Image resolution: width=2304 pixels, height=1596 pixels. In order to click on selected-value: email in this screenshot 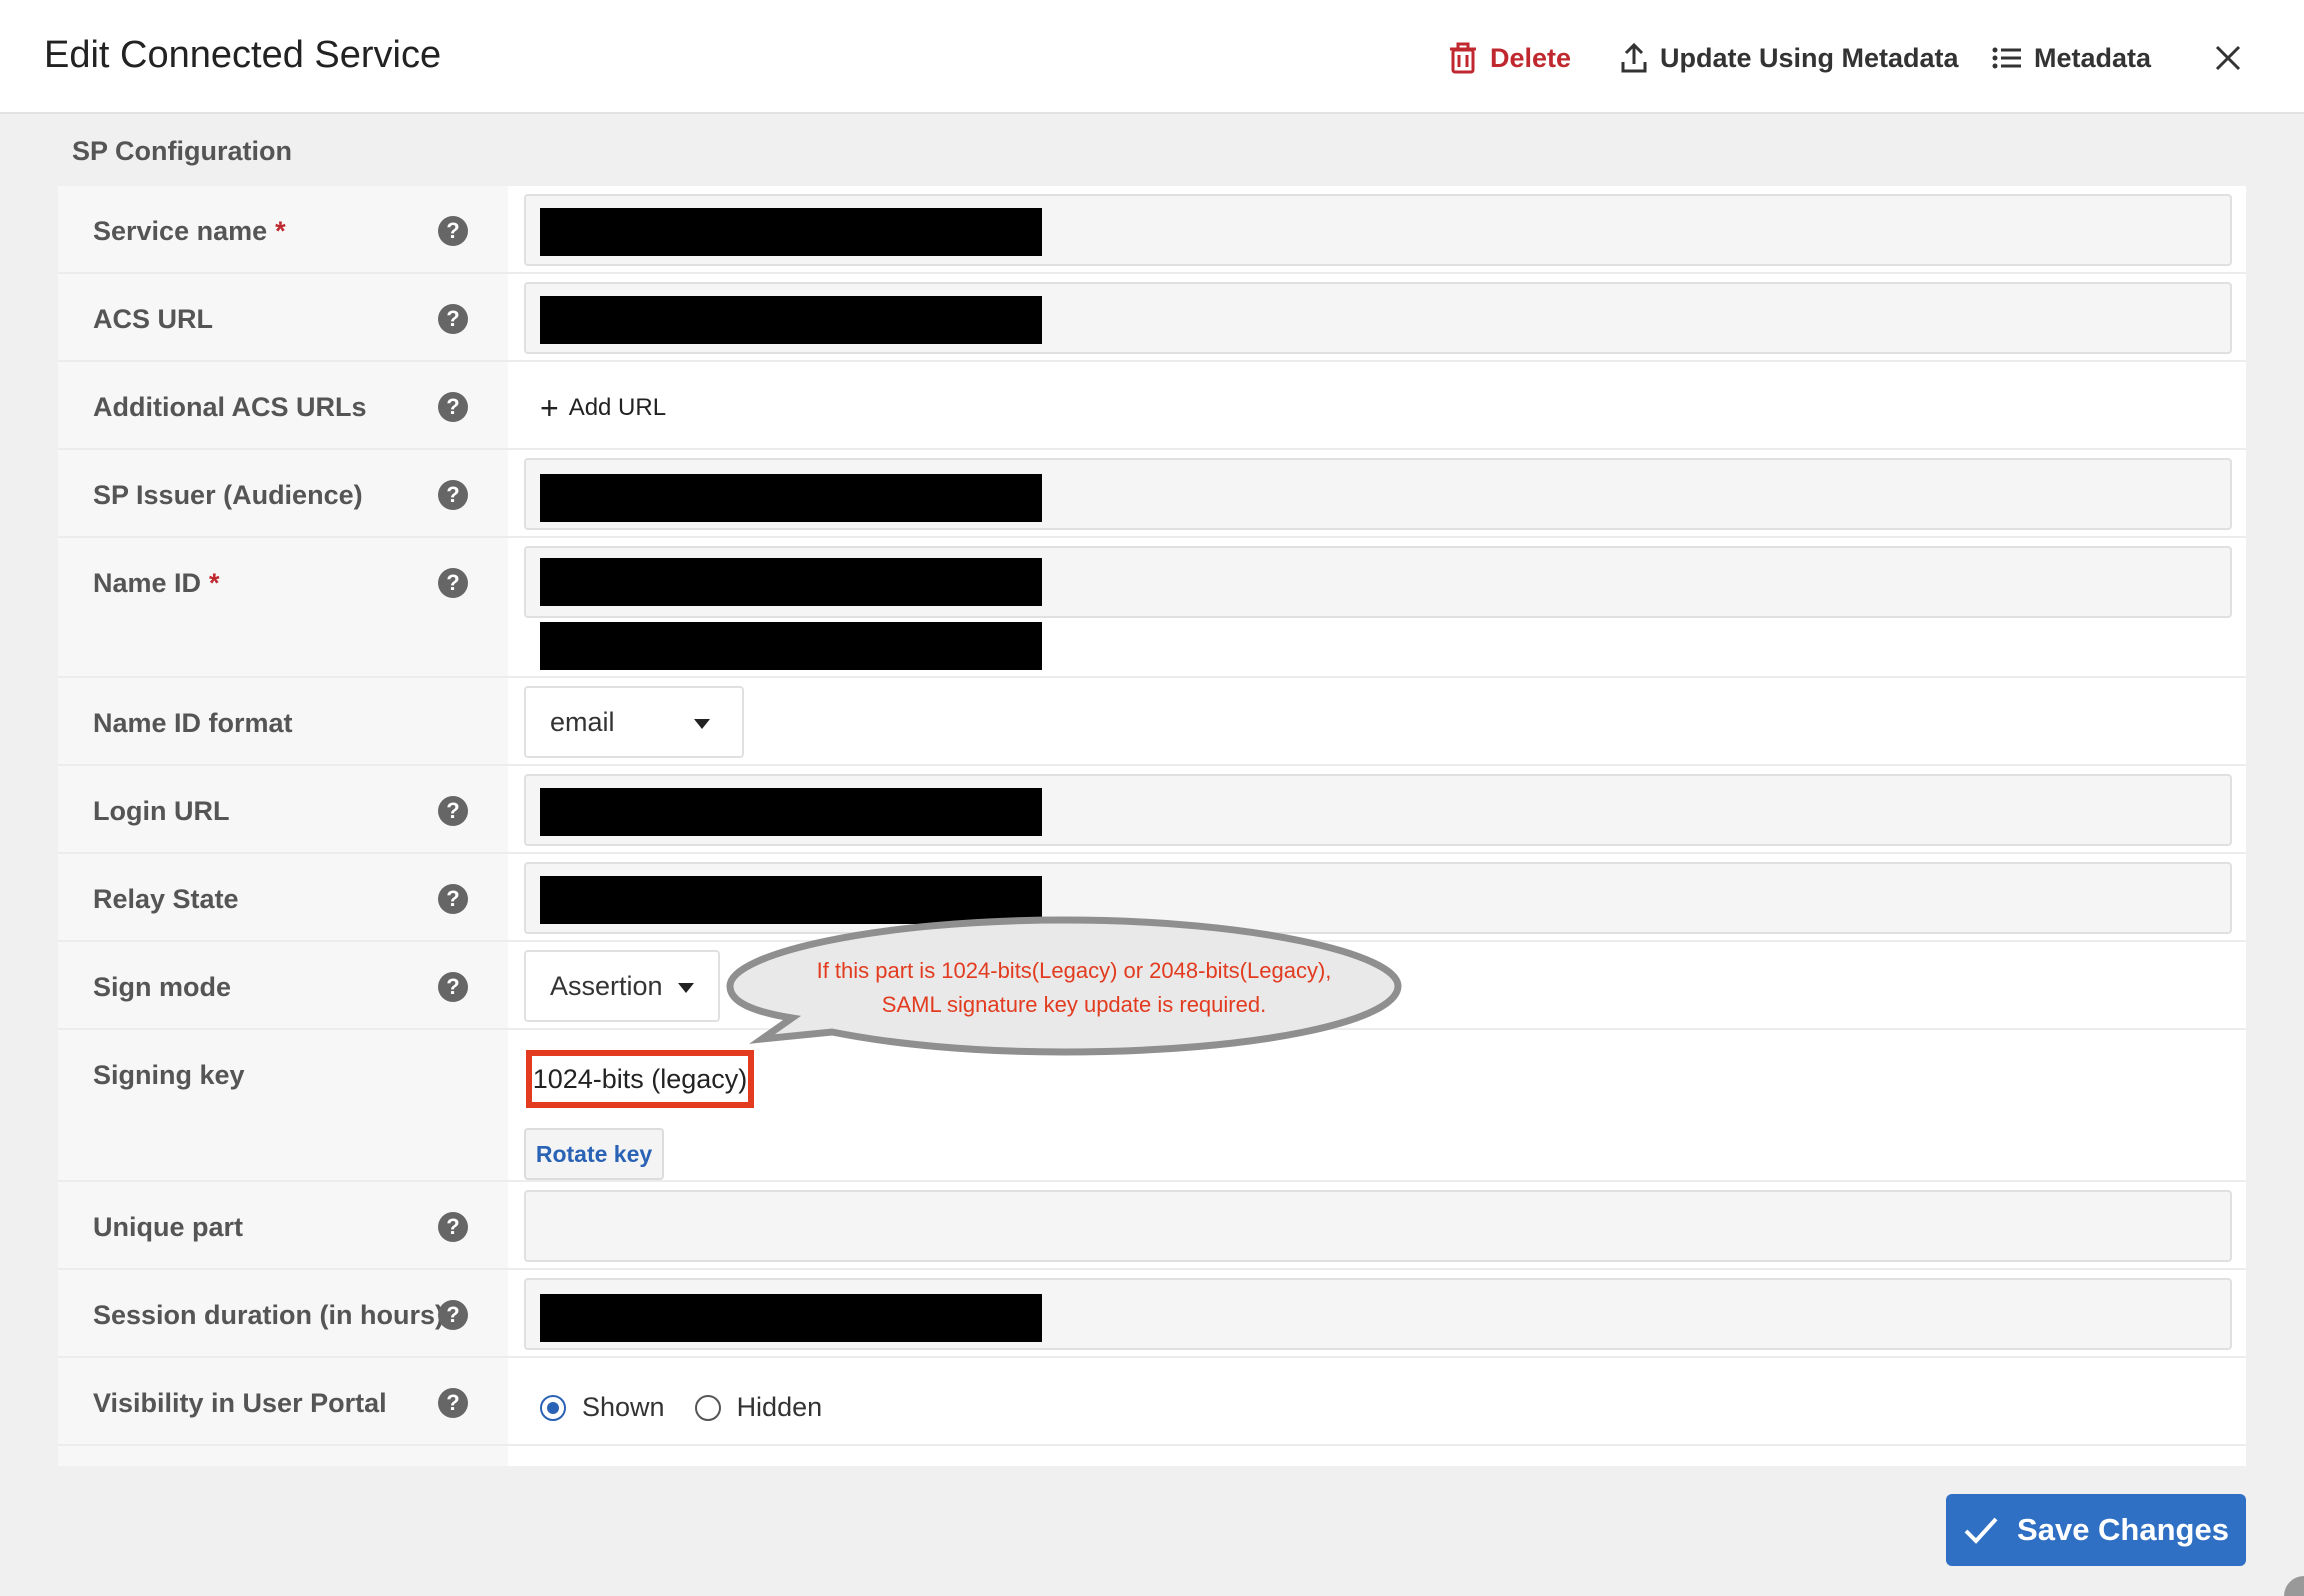, I will do `click(582, 721)`.